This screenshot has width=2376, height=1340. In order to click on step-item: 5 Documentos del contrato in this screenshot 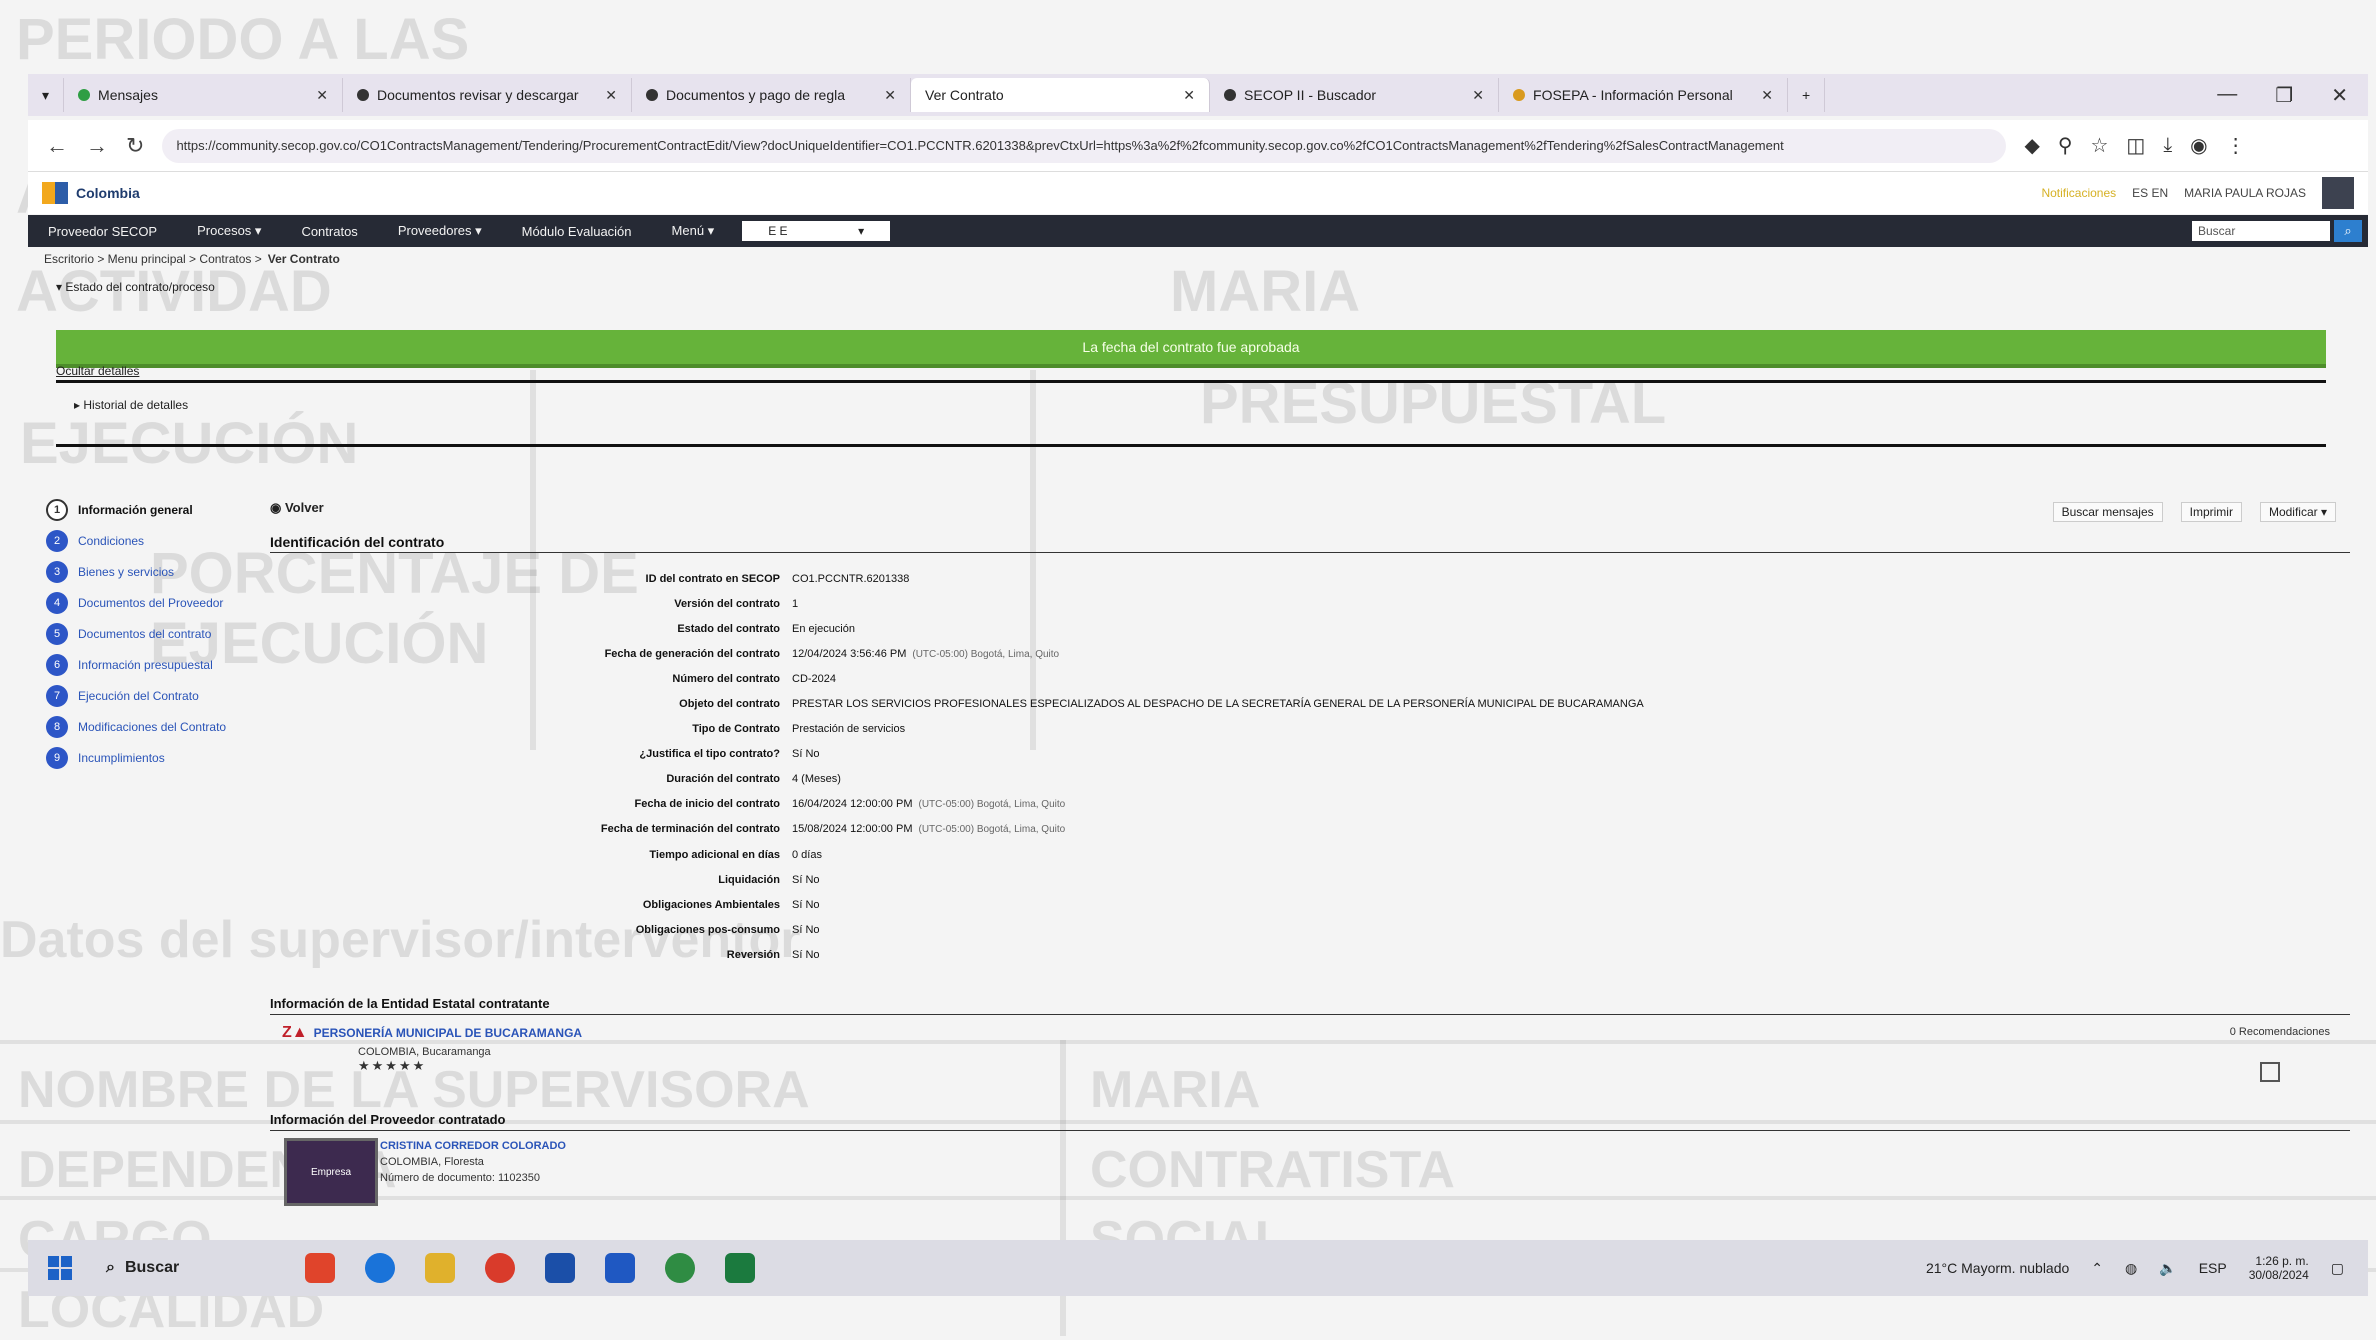, I will do `click(136, 633)`.